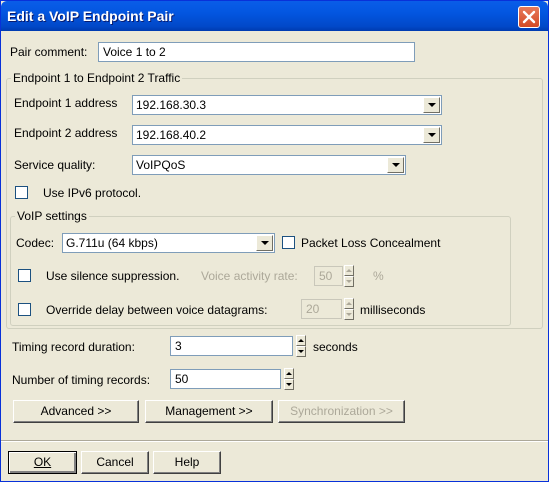 This screenshot has height=482, width=549. I want to click on traffic-group-title: Endpoint 1 to Endpoint 2 Traffic, so click(97, 78).